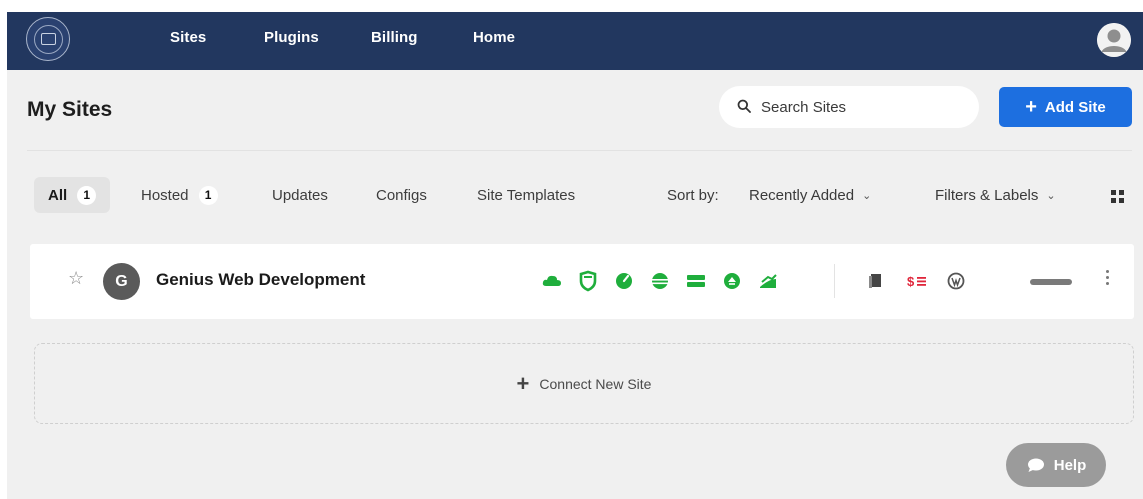  Describe the element at coordinates (802, 195) in the screenshot. I see `sort-value: Recently Added` at that location.